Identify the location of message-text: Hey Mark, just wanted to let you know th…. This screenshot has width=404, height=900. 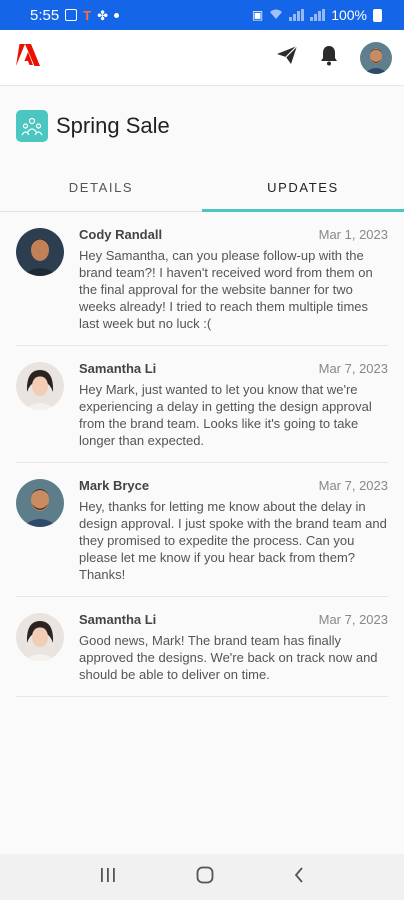
(225, 415).